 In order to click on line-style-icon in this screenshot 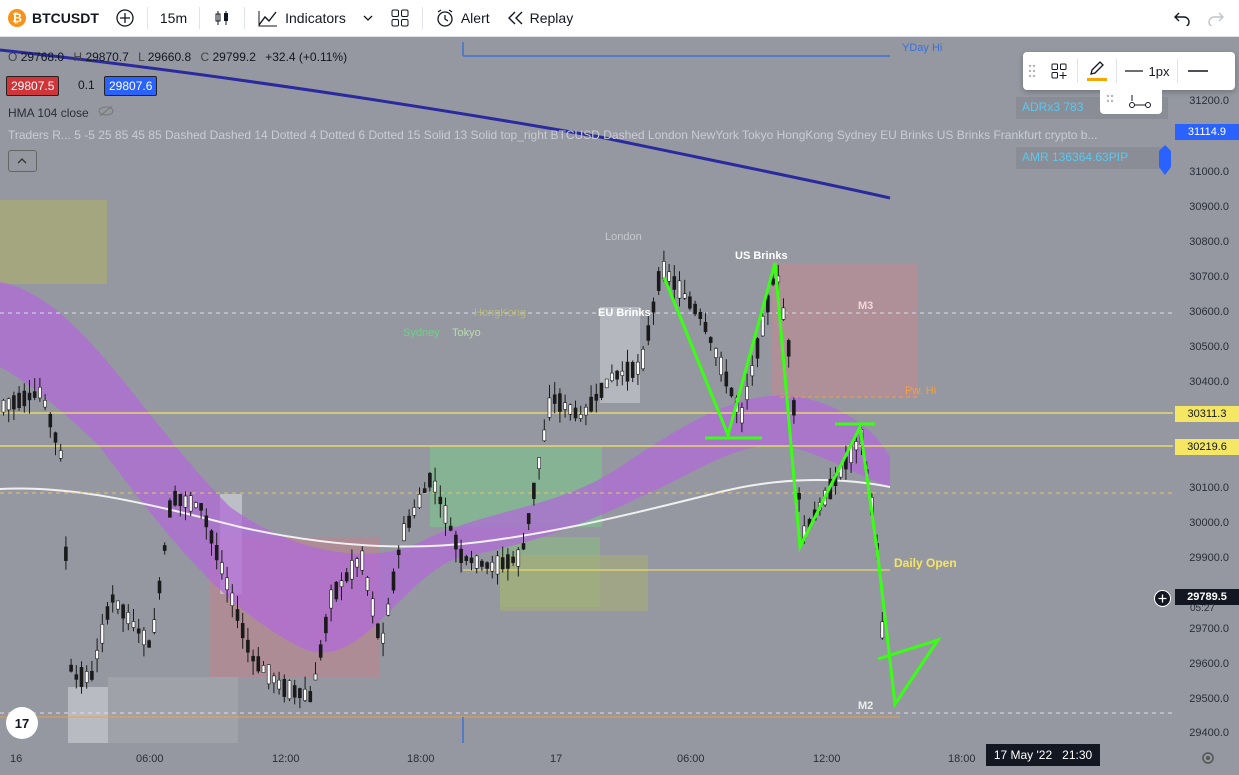, I will do `click(1198, 71)`.